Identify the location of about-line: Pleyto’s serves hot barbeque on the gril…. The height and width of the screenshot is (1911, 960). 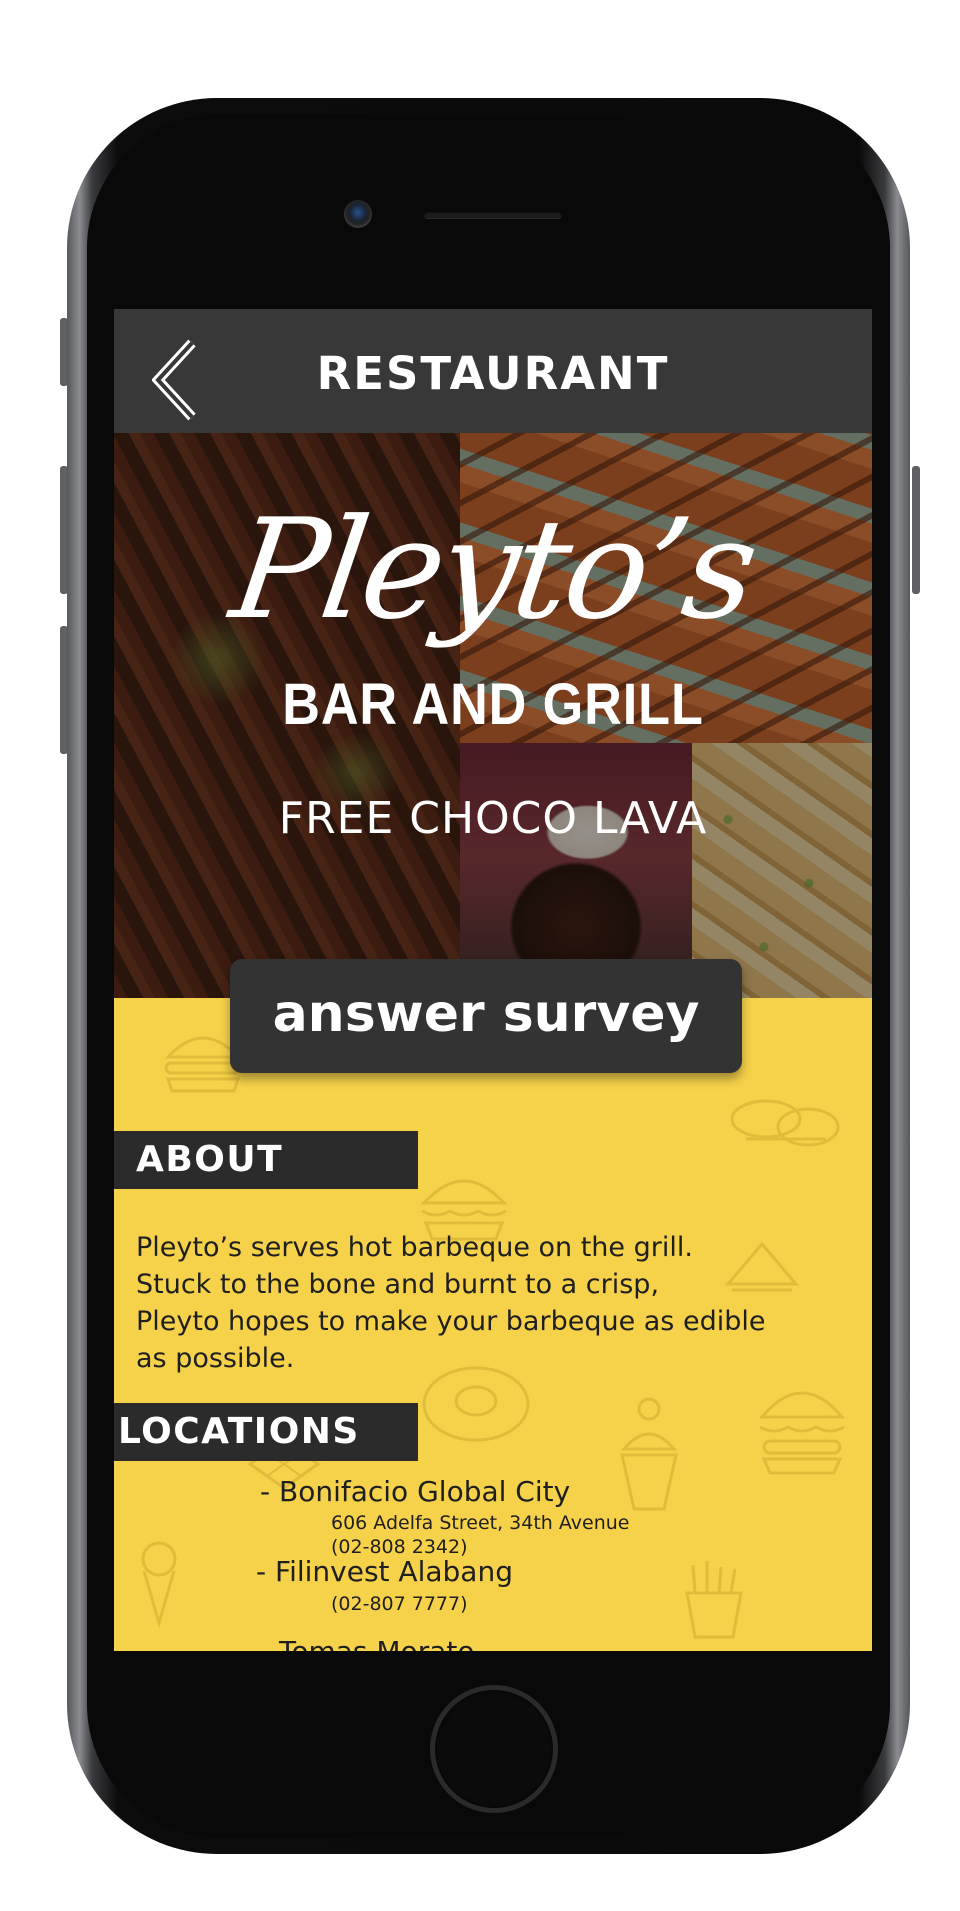
(414, 1247).